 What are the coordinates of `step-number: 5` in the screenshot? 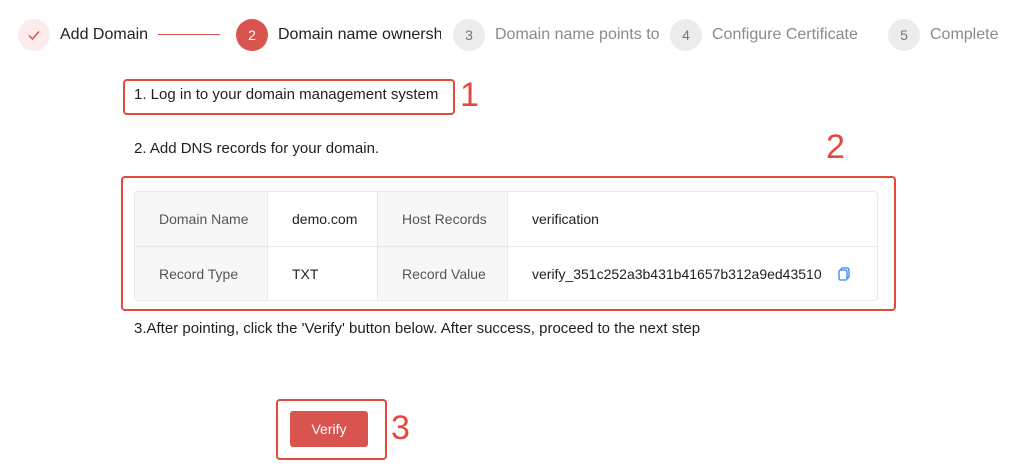 It's located at (904, 35).